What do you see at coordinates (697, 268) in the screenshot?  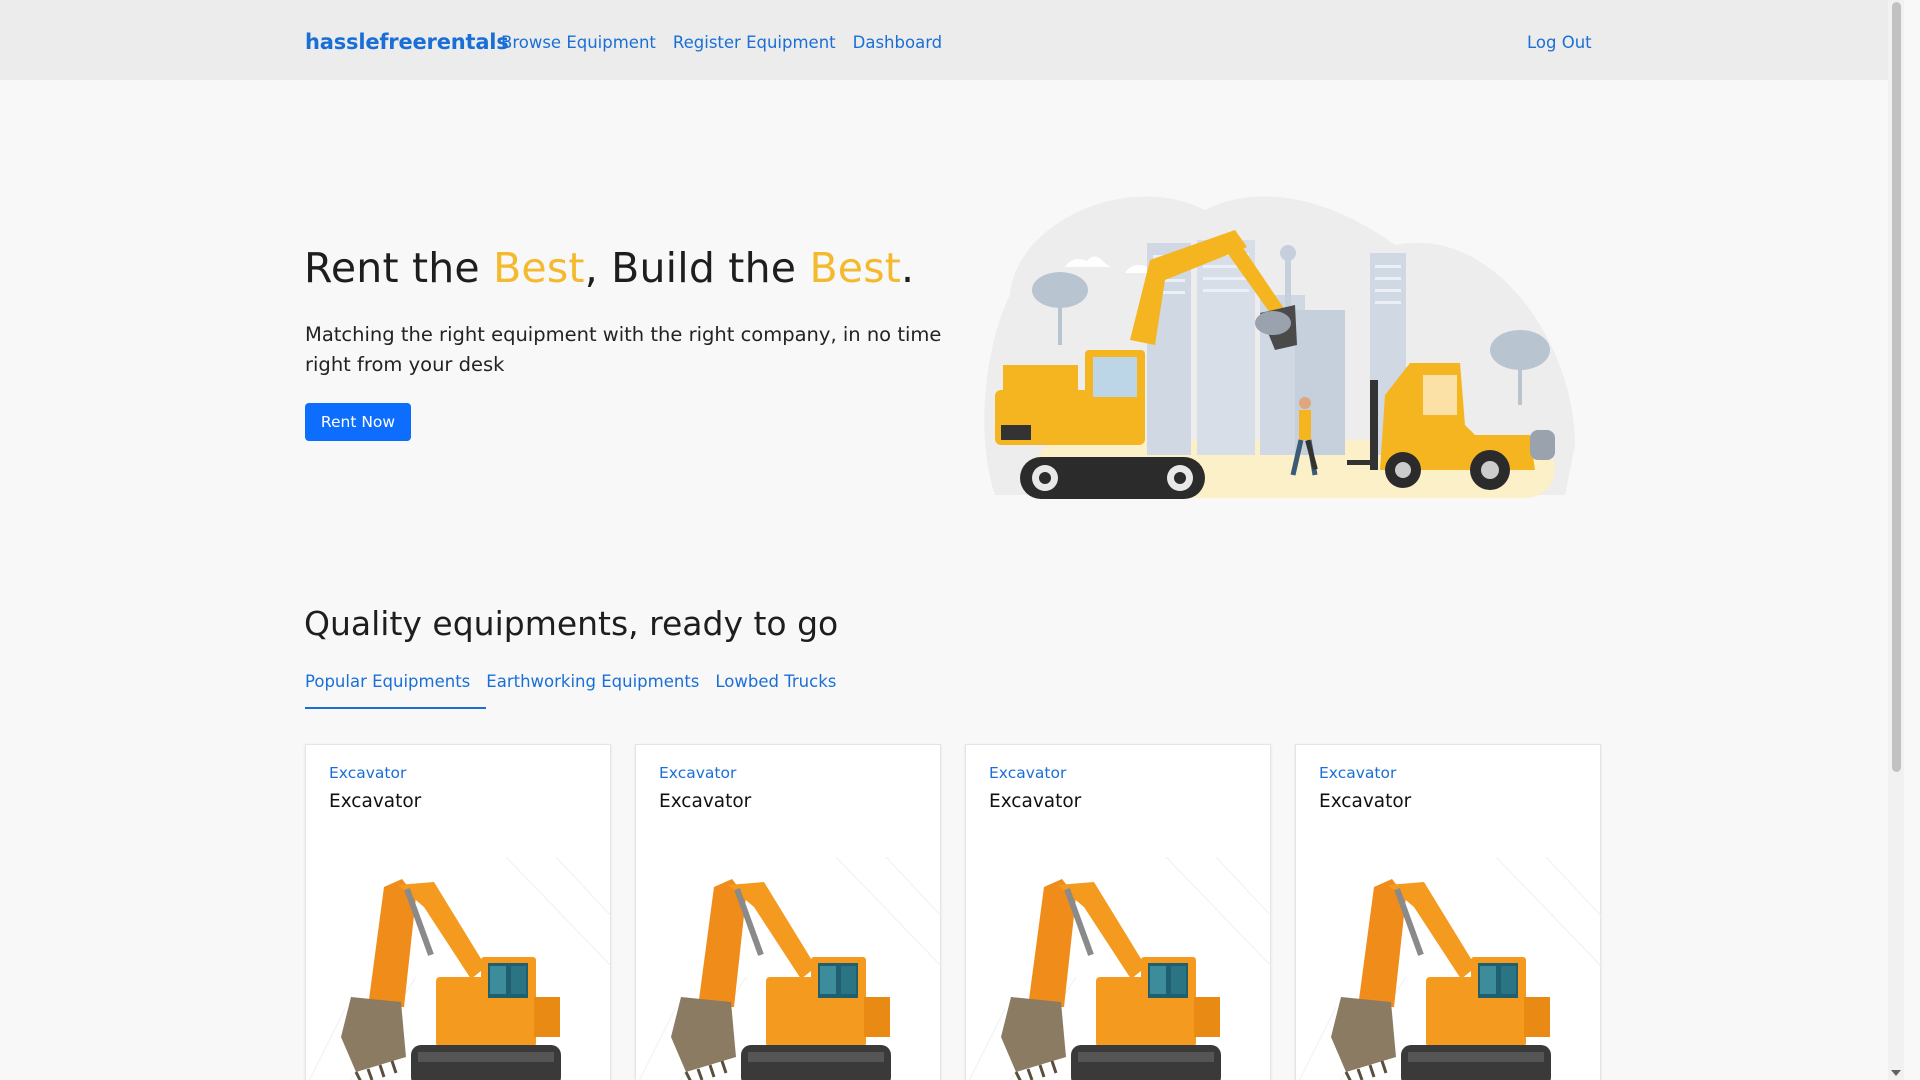 I see `hero-title-part: , Build the` at bounding box center [697, 268].